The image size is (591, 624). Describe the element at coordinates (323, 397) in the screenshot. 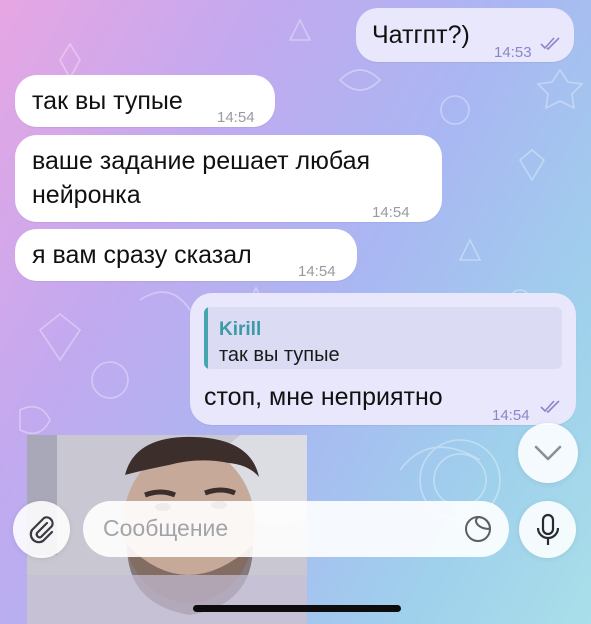

I see `message-text: стоп, мне неприятно` at that location.